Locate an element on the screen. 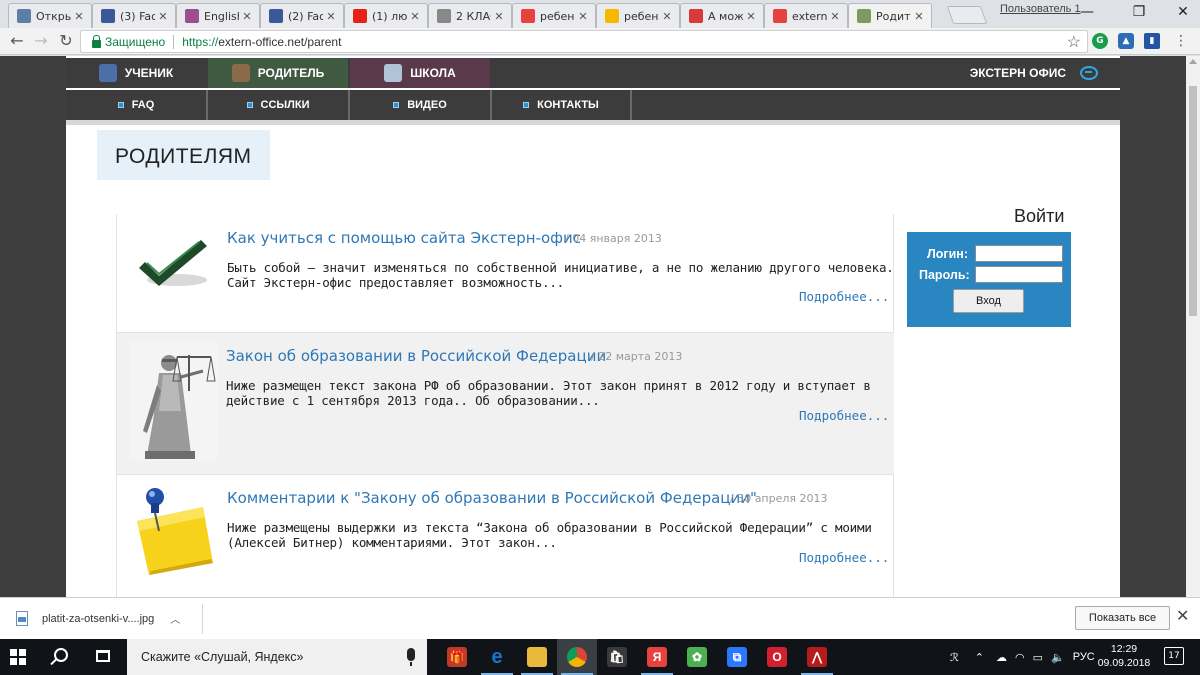 The image size is (1200, 675). taskbar-app: e is located at coordinates (497, 657).